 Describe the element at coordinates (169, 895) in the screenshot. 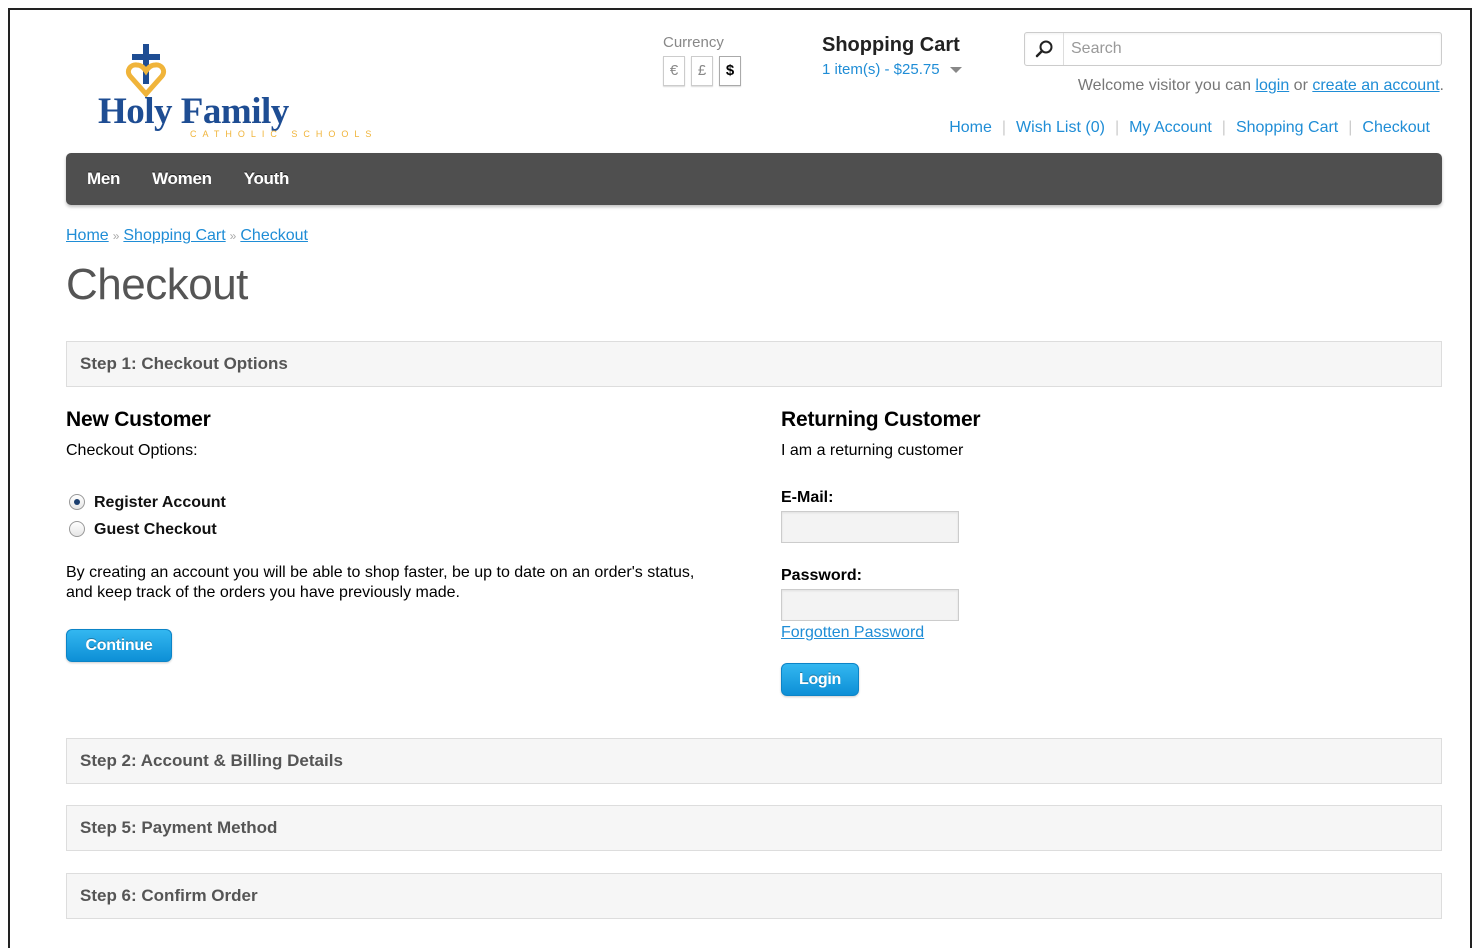

I see `step-6-title: Step 6: Confirm Order` at that location.